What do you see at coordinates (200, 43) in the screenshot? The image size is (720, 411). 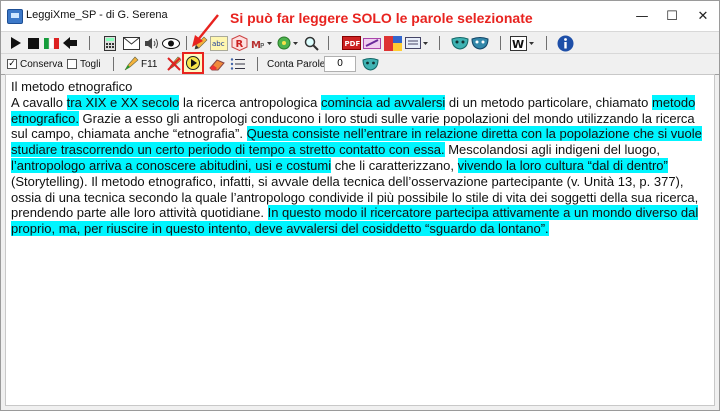 I see `pencil-icon` at bounding box center [200, 43].